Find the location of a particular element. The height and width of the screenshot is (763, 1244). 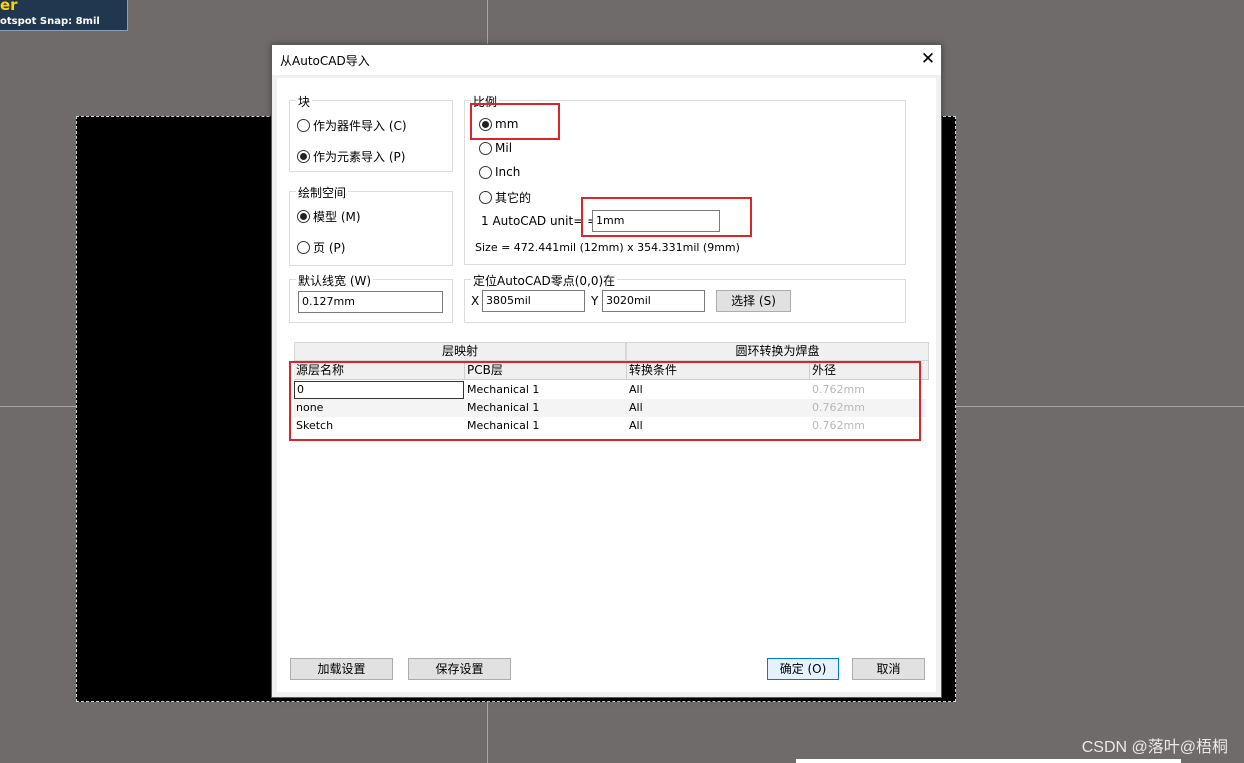

table-row: 0 Mechanical 1 All 0.762mm is located at coordinates (610, 390).